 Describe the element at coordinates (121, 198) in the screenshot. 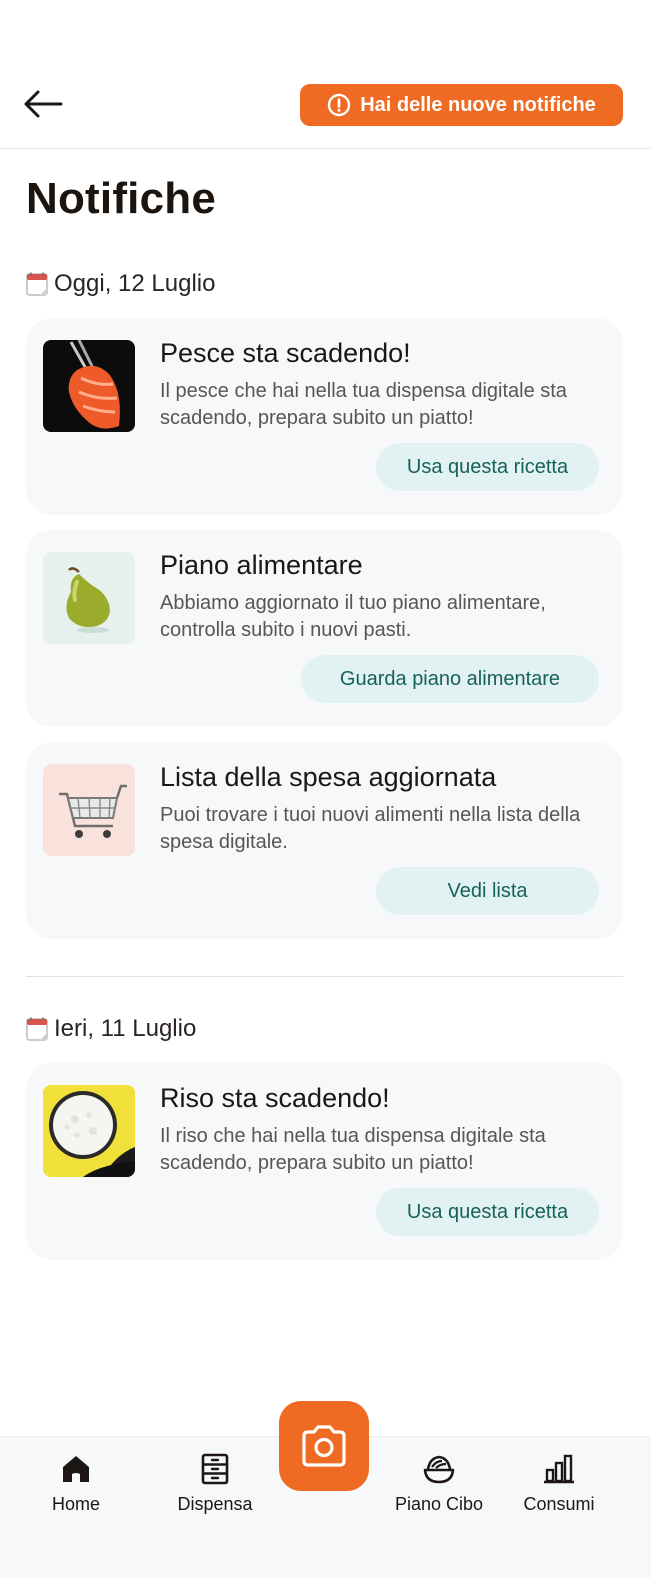

I see `page-title: Notifiche` at that location.